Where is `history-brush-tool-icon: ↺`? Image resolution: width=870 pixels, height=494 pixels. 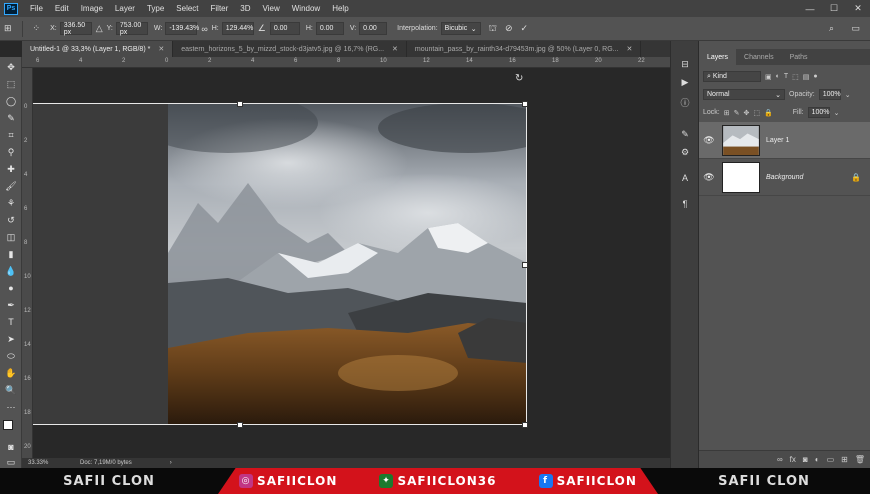 history-brush-tool-icon: ↺ is located at coordinates (11, 220).